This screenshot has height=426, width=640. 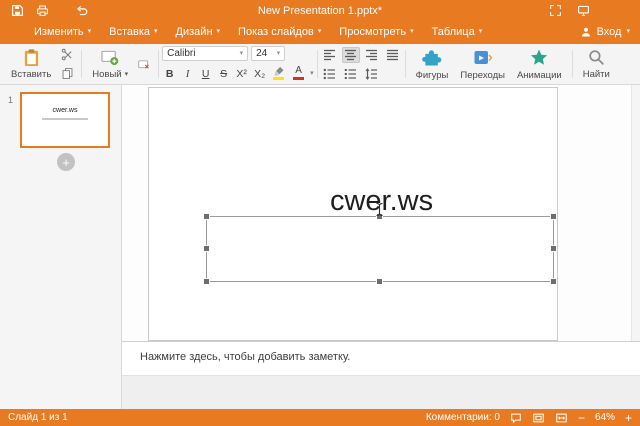 I want to click on align-left-icon, so click(x=330, y=54).